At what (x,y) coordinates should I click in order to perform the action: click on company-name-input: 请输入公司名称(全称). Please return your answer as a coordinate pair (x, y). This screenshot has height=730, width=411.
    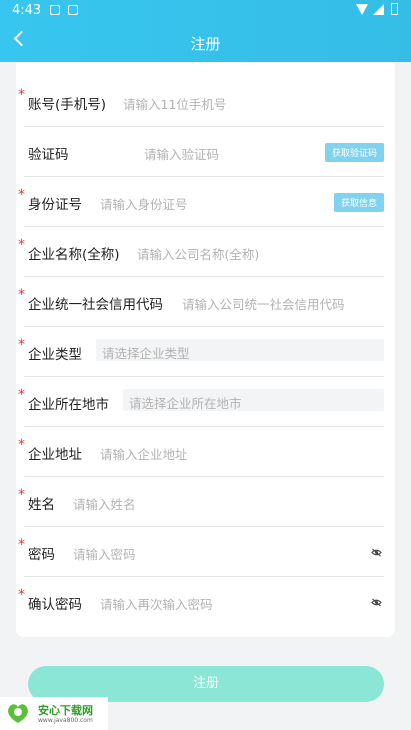
    Looking at the image, I should click on (198, 253).